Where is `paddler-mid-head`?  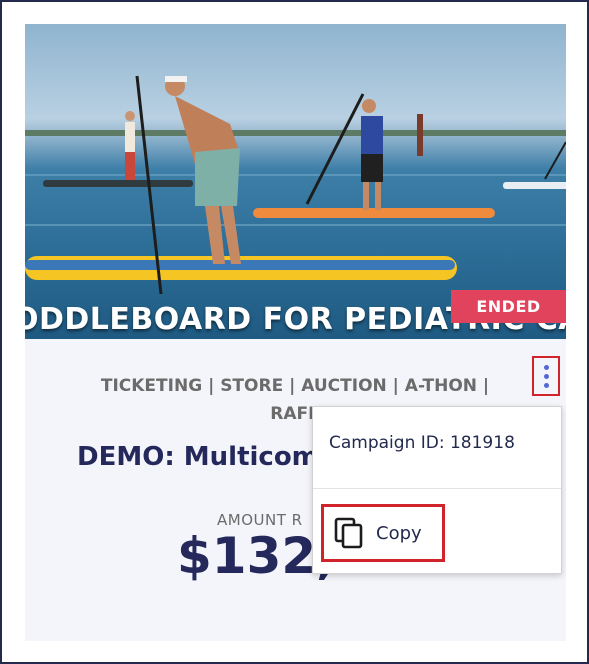
paddler-mid-head is located at coordinates (369, 106).